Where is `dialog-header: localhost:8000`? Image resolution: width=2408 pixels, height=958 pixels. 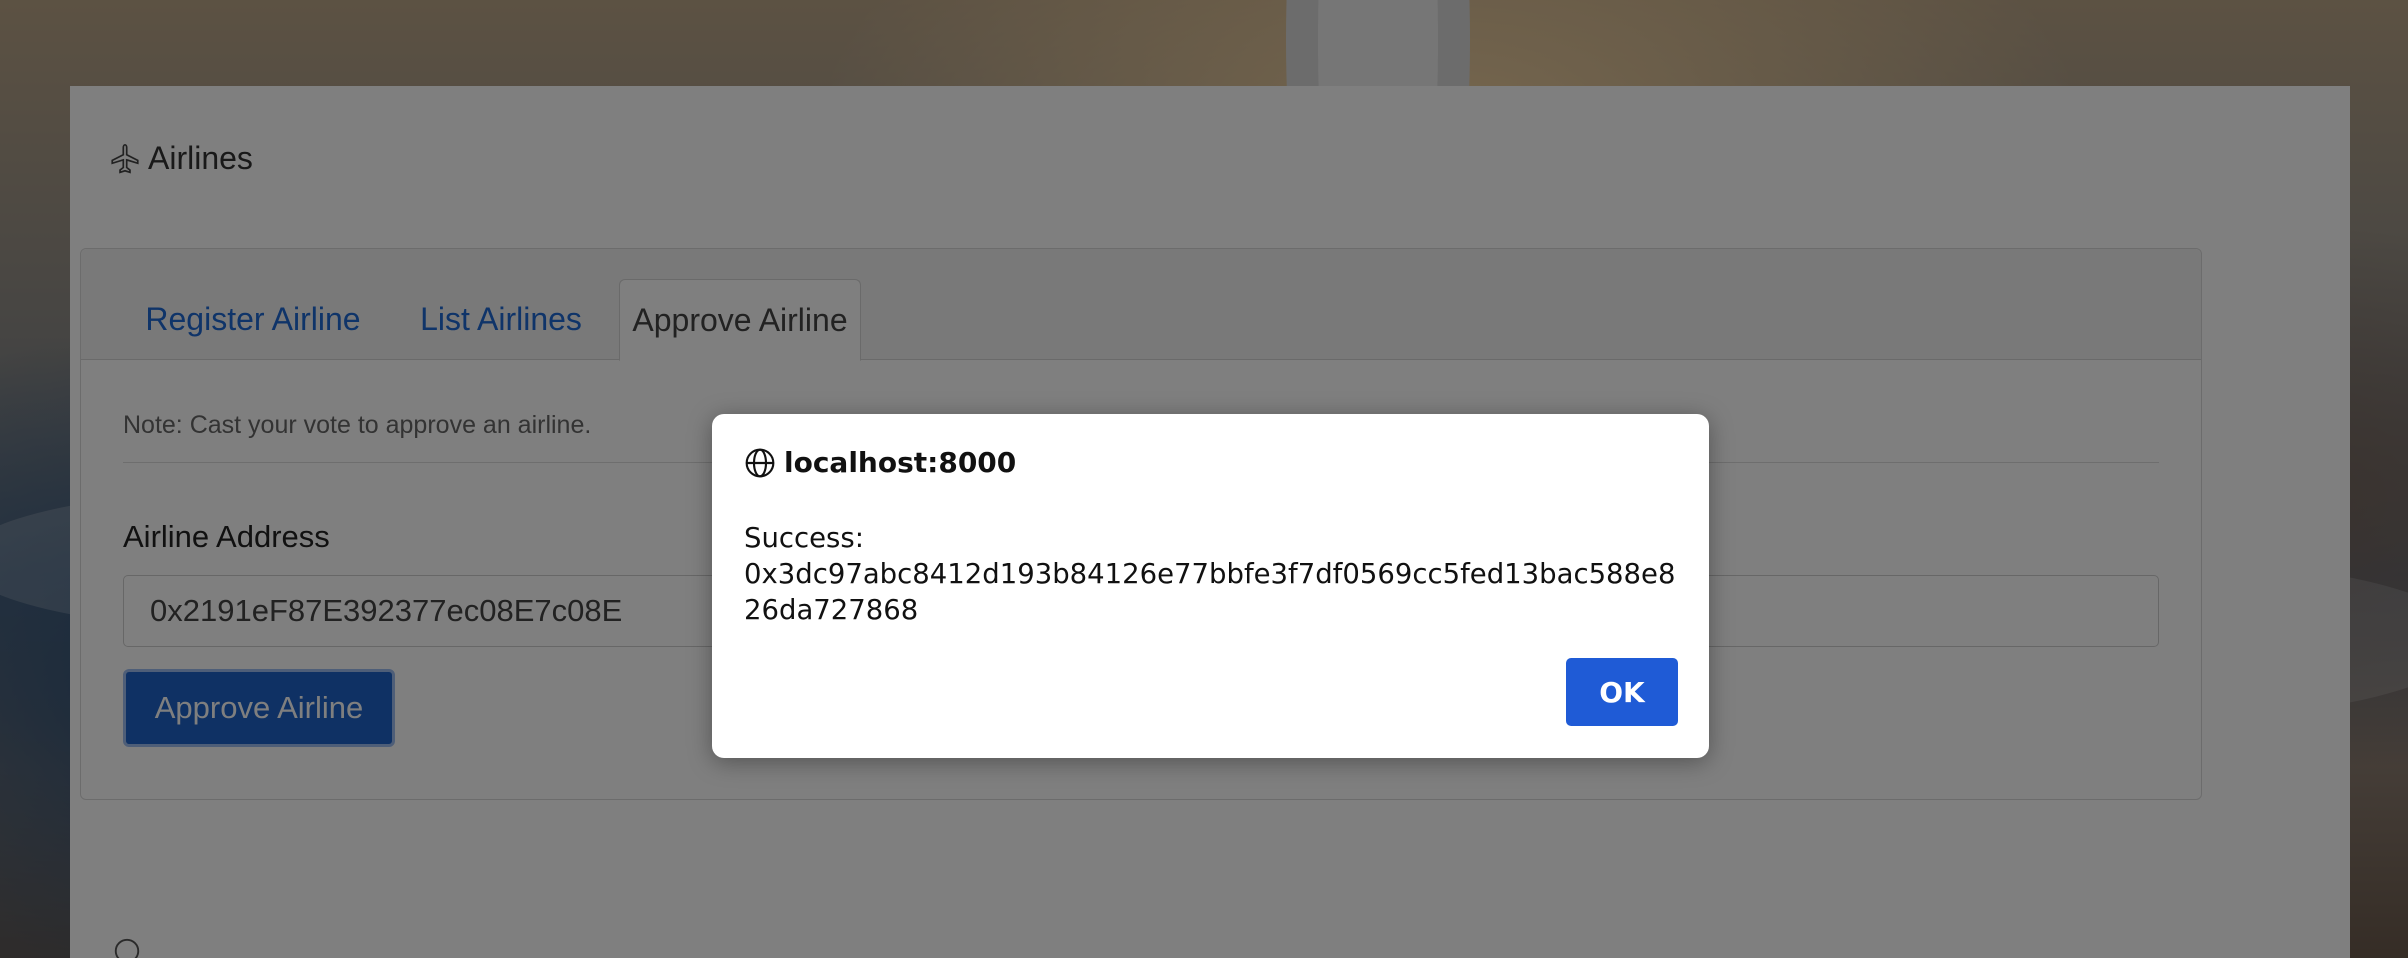
dialog-header: localhost:8000 is located at coordinates (880, 462).